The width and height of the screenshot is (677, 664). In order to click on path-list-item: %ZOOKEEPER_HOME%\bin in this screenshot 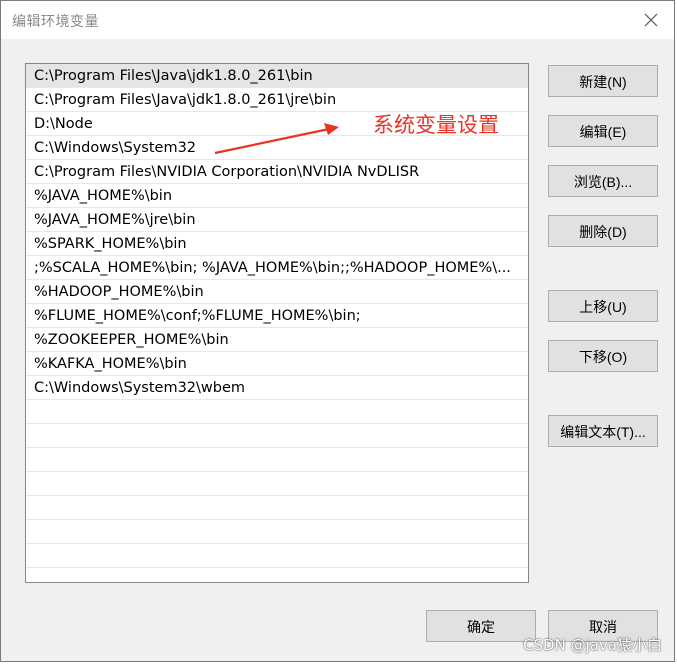, I will do `click(277, 340)`.